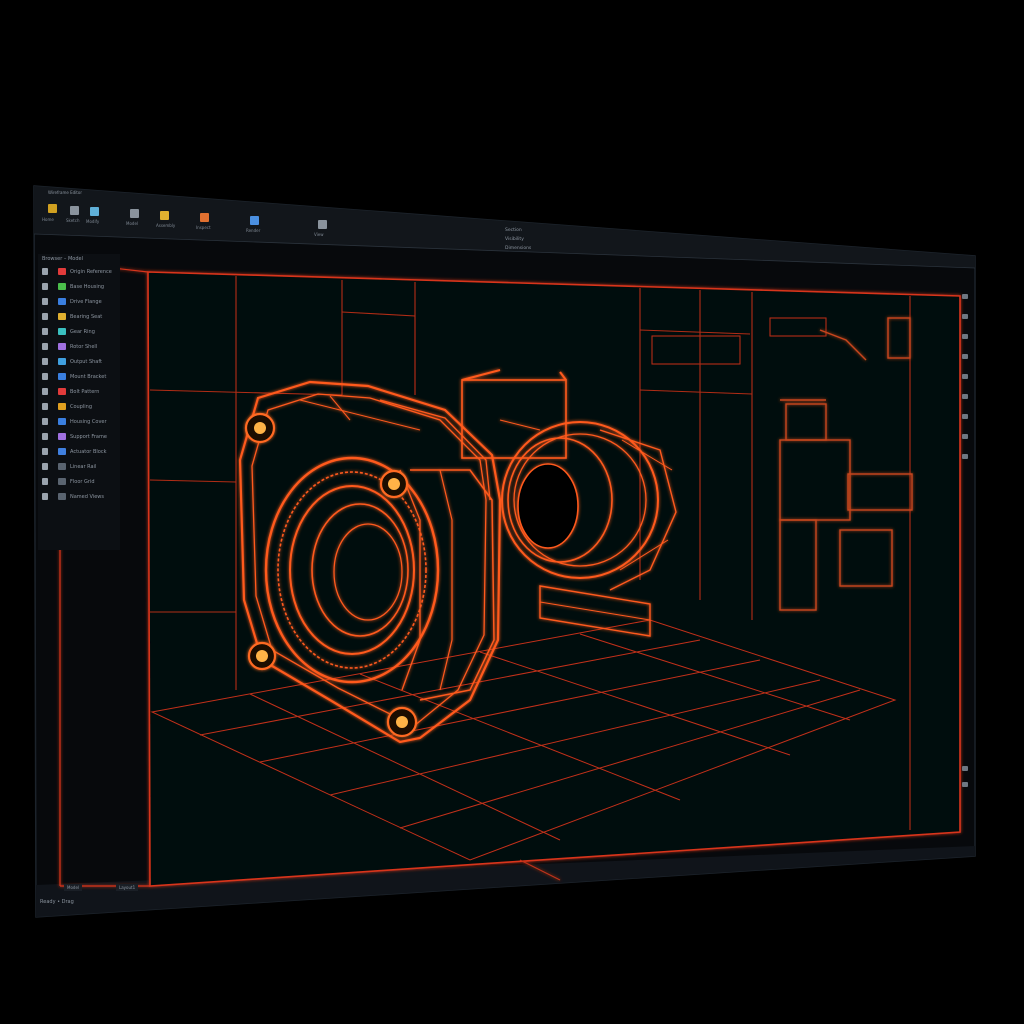  I want to click on zoom-icon, so click(965, 336).